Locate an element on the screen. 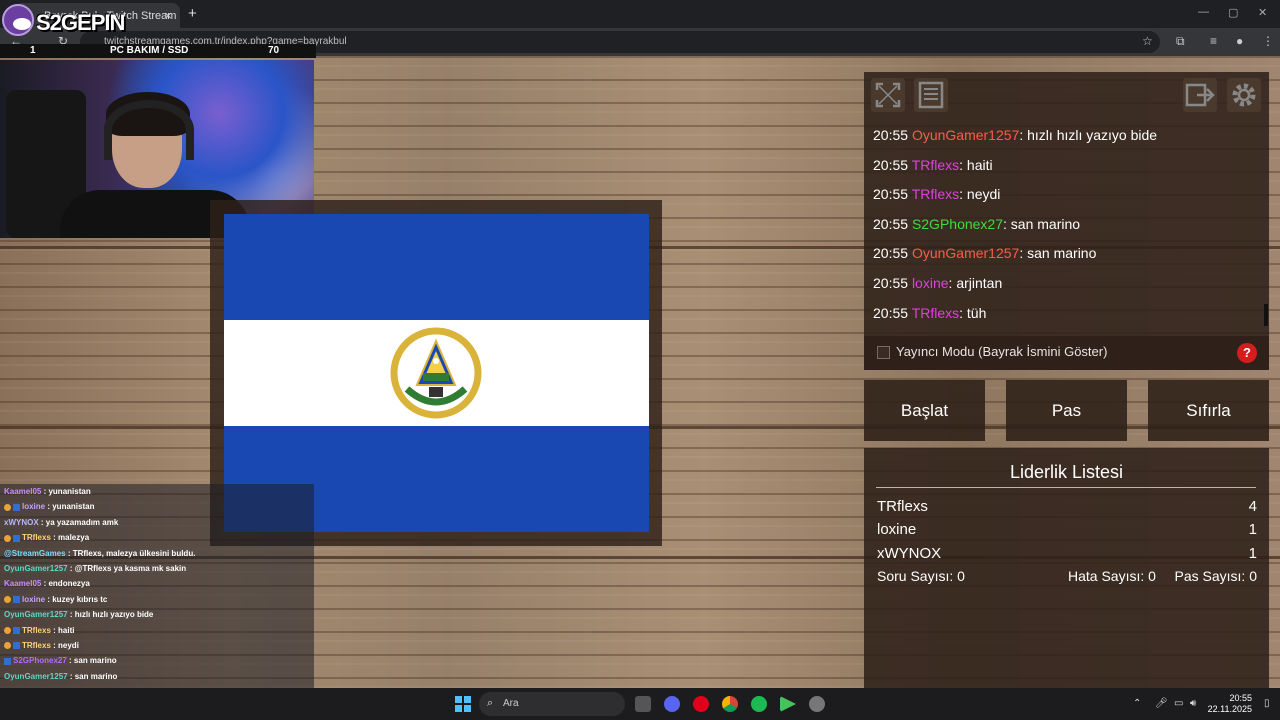 The width and height of the screenshot is (1280, 720). minimize-icon: — is located at coordinates (1203, 12).